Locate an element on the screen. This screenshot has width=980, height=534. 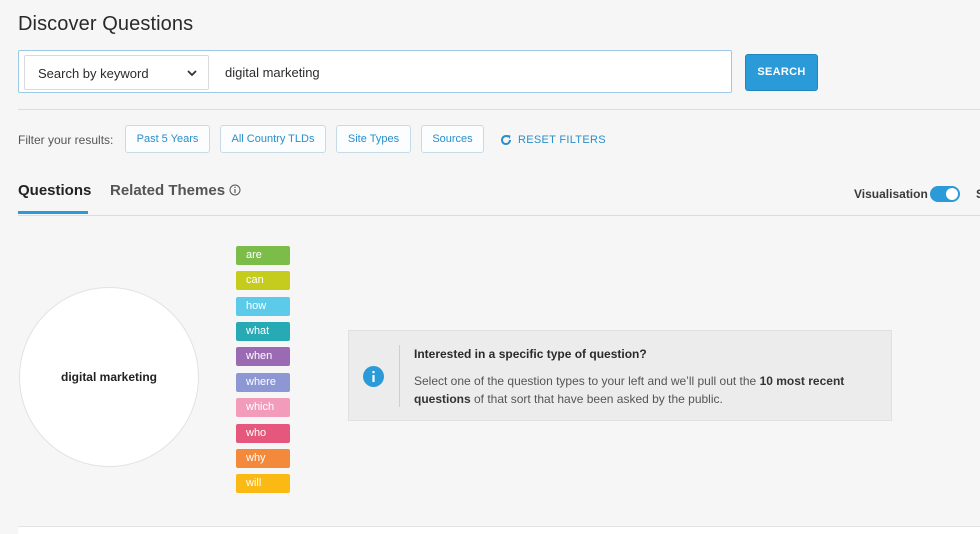
truncated-label: S is located at coordinates (978, 194).